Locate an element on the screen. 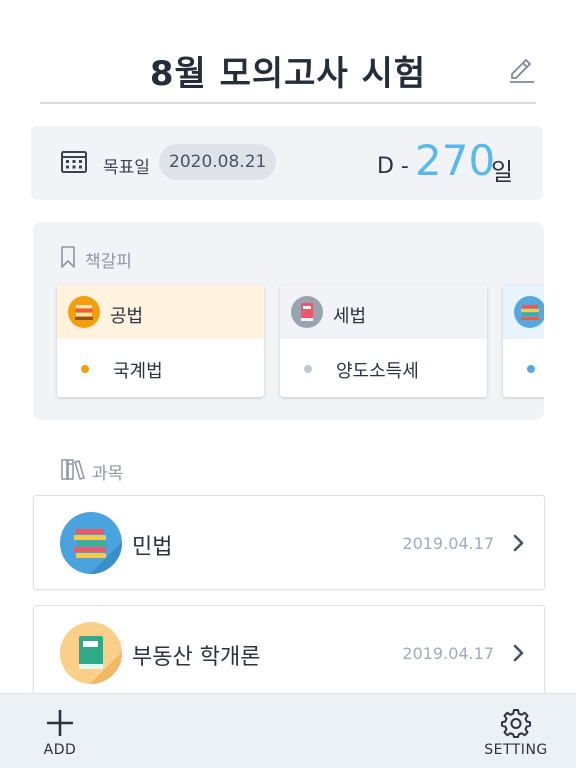 This screenshot has height=768, width=576. subject-name: 민법 is located at coordinates (152, 547).